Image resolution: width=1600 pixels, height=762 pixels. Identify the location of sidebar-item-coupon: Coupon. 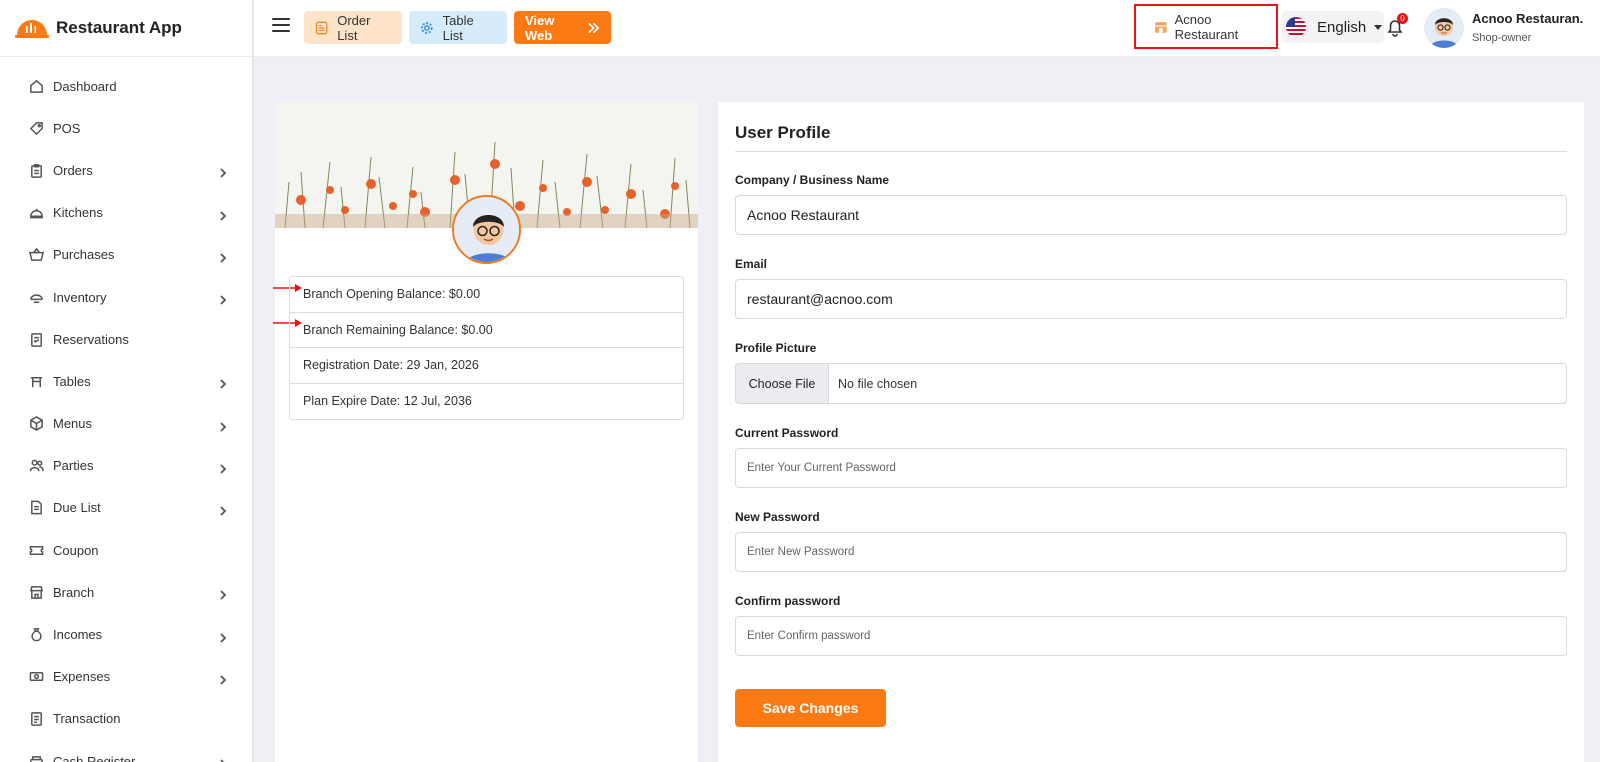
(126, 550).